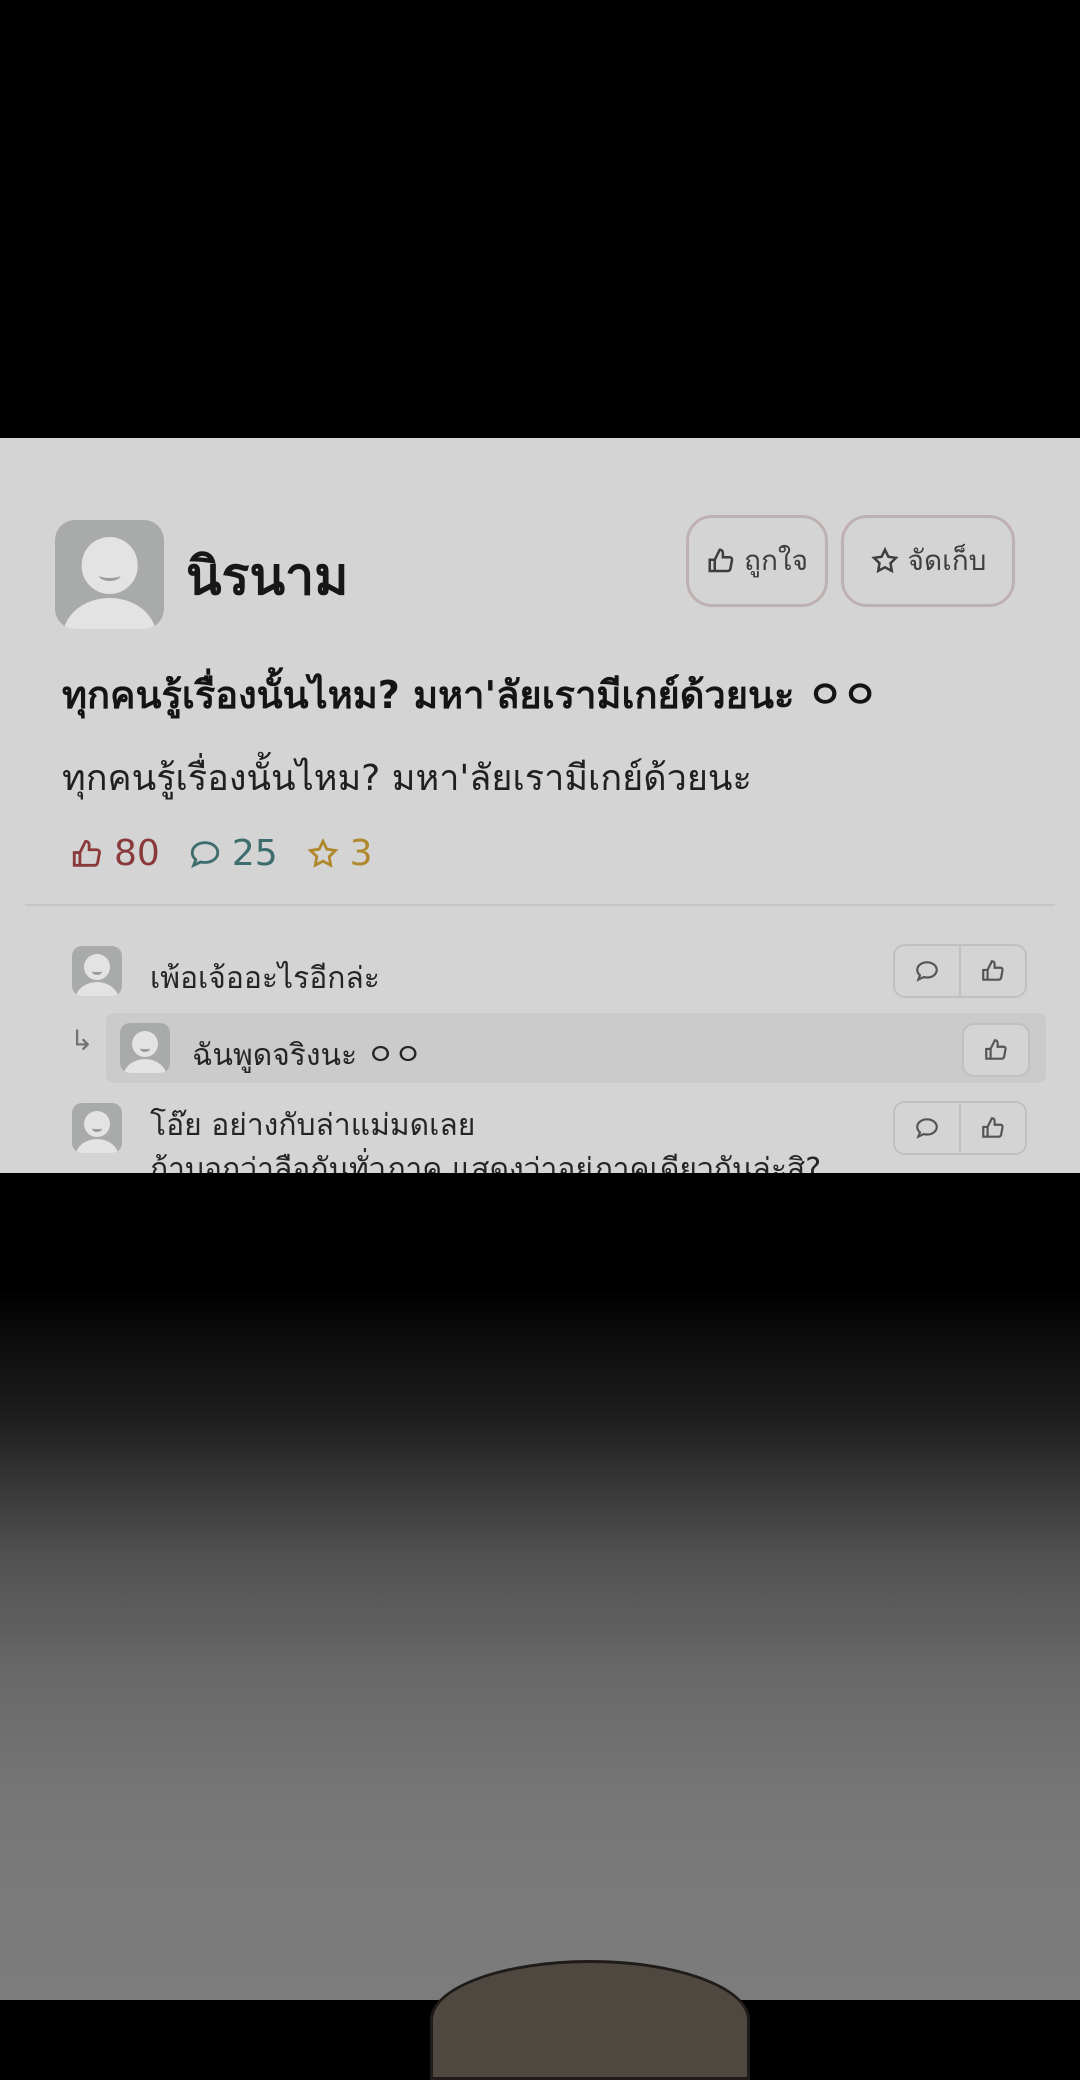 Image resolution: width=1080 pixels, height=2080 pixels. I want to click on save-stat: 3, so click(339, 853).